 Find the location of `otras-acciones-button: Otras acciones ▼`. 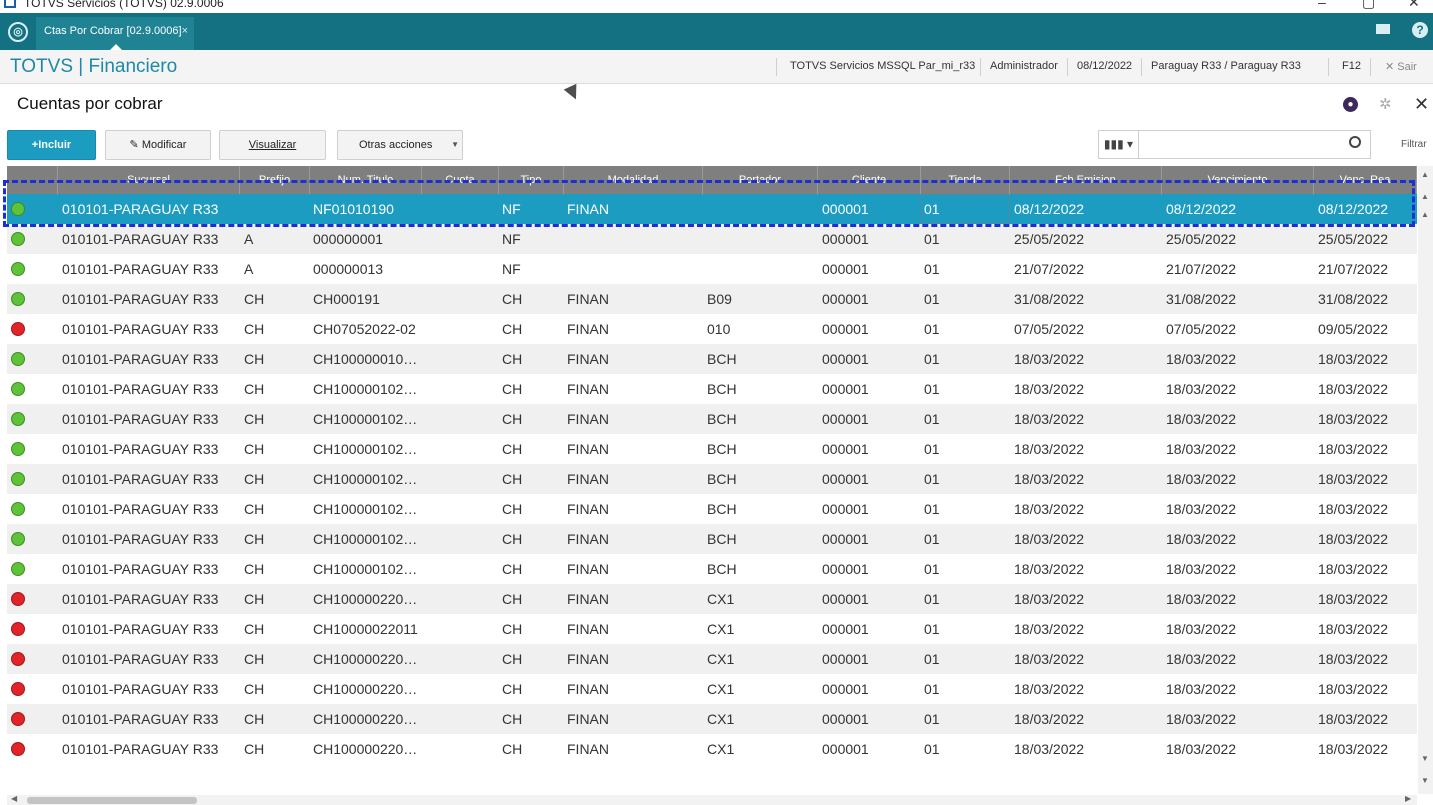

otras-acciones-button: Otras acciones ▼ is located at coordinates (400, 145).